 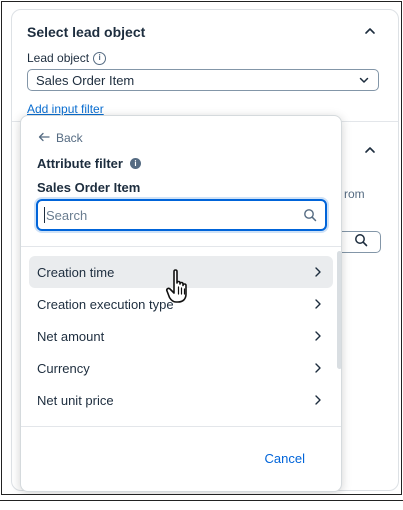 What do you see at coordinates (181, 246) in the screenshot?
I see `popover-divider` at bounding box center [181, 246].